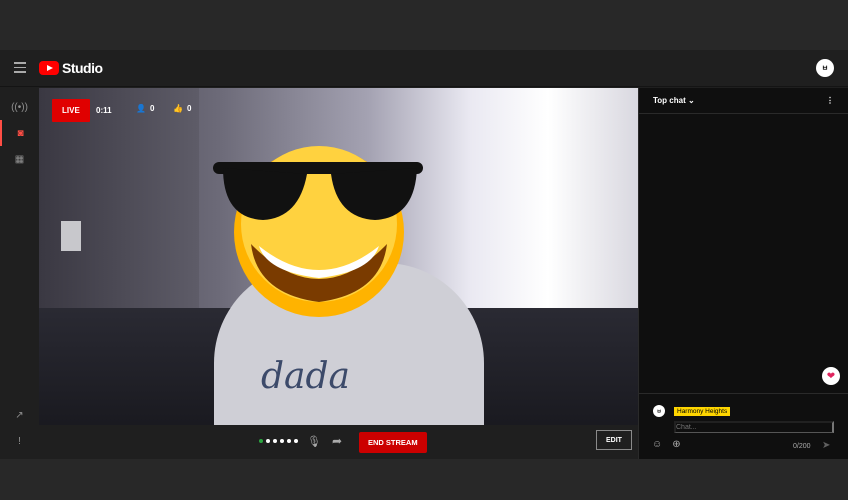  Describe the element at coordinates (178, 108) in the screenshot. I see `thumbs-up-icon: 👍` at that location.